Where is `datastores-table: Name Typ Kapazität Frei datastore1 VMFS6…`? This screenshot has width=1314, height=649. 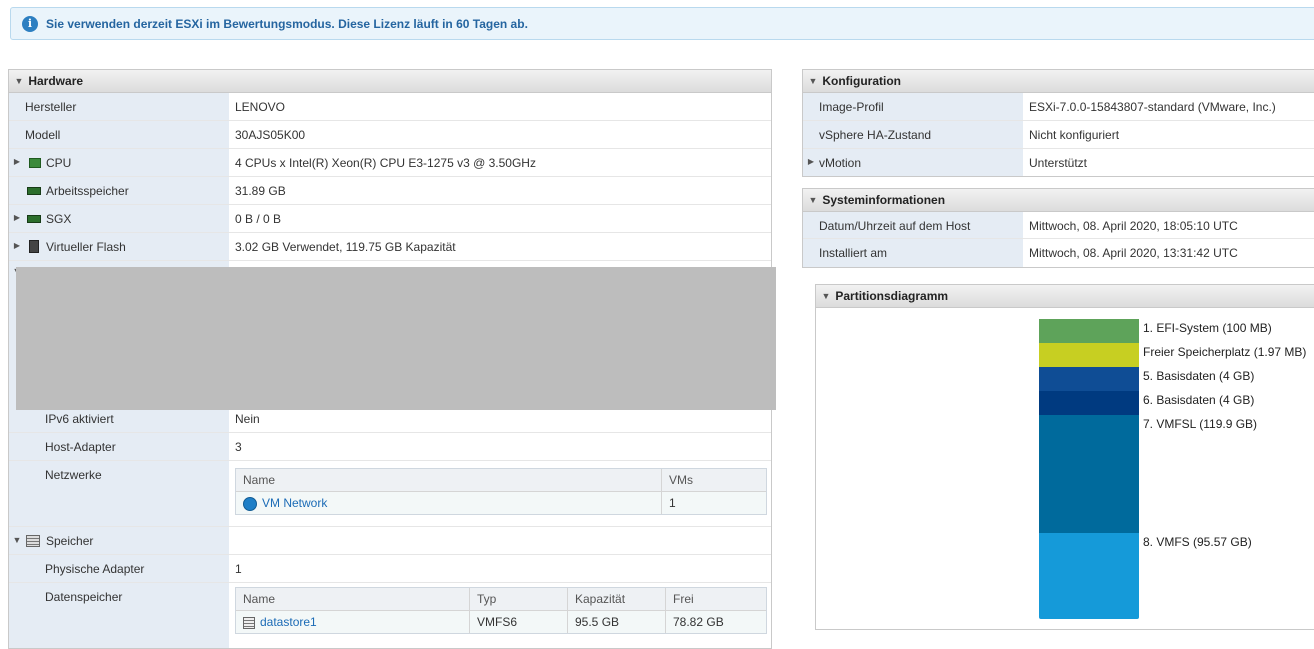
datastores-table: Name Typ Kapazität Frei datastore1 VMFS6… is located at coordinates (501, 610).